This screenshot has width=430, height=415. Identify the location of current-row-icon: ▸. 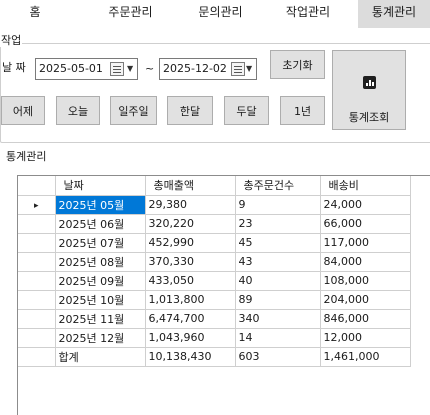
(36, 206).